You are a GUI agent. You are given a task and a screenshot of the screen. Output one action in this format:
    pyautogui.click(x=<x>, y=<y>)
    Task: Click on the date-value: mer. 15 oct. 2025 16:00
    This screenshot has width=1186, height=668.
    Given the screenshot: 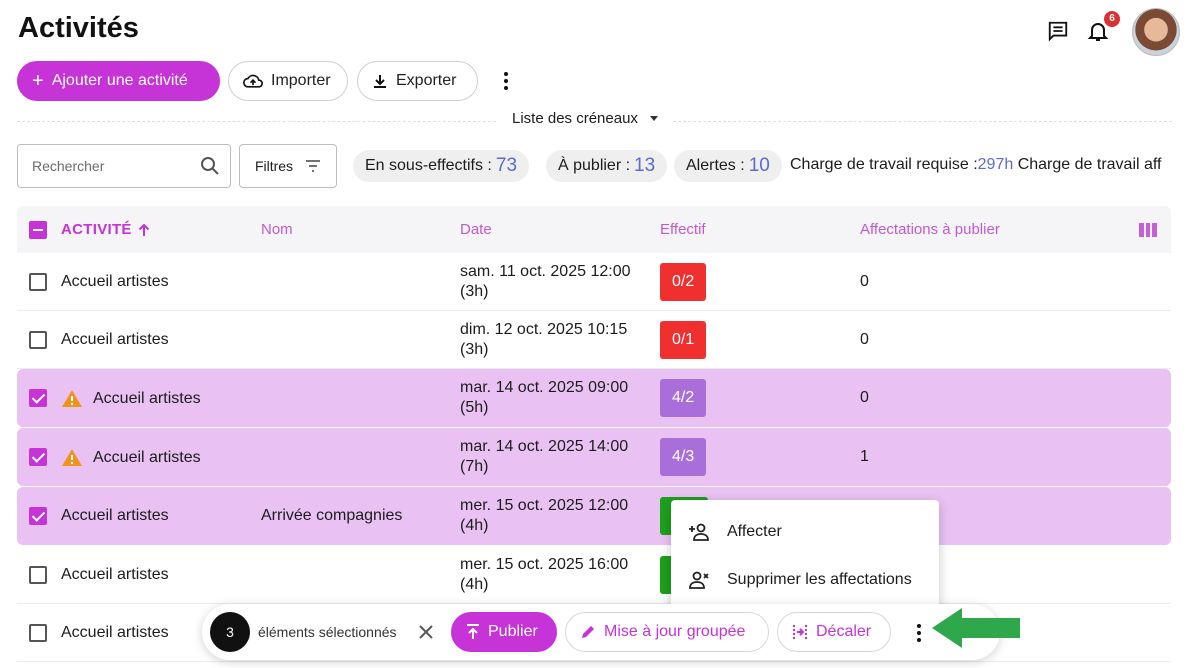 What is the action you would take?
    pyautogui.click(x=544, y=564)
    